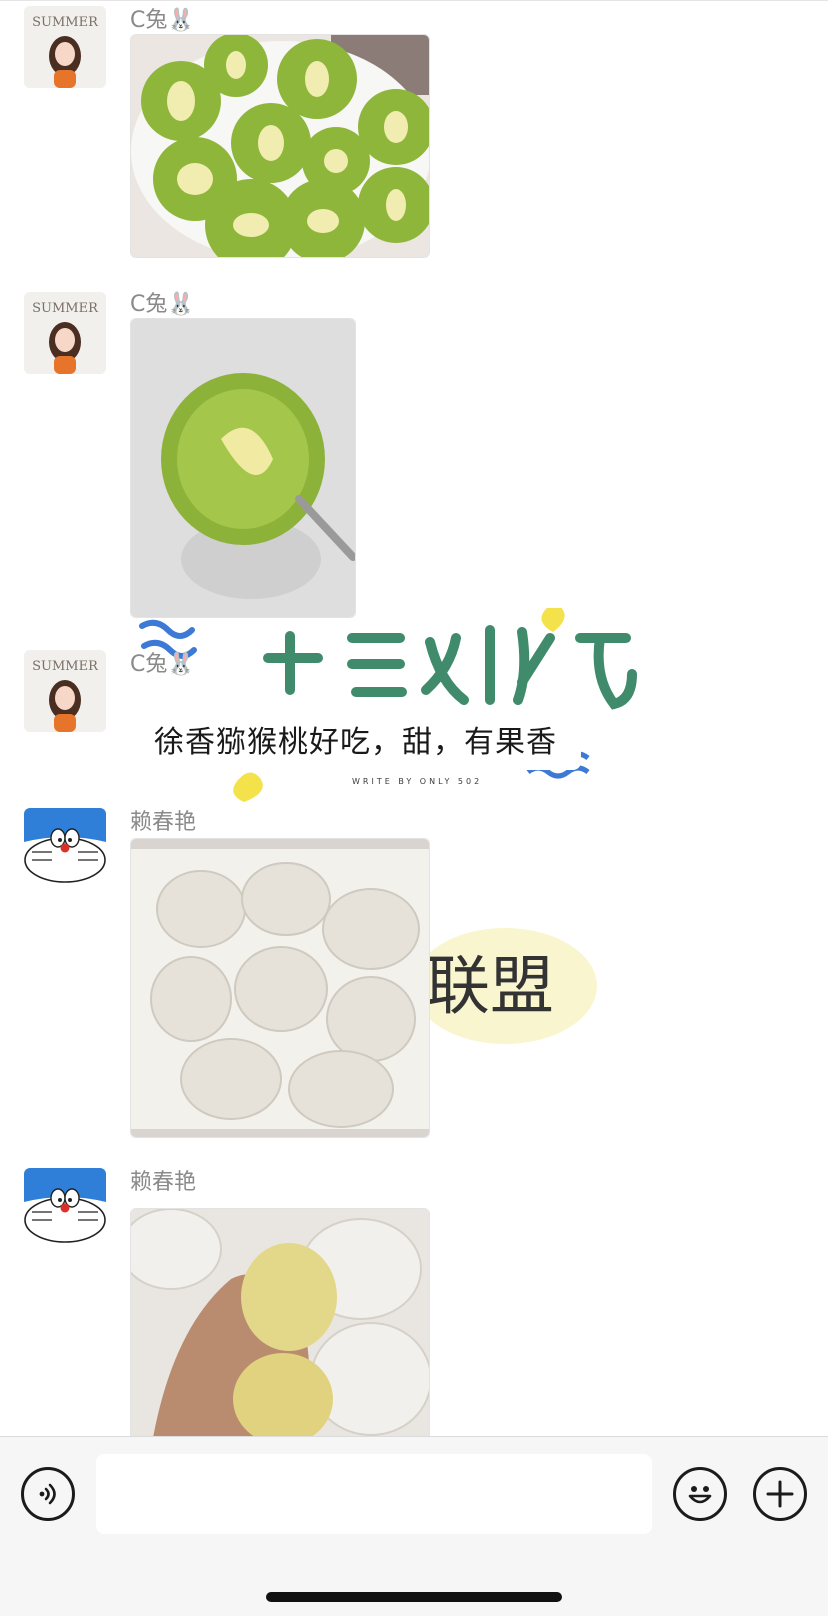 The width and height of the screenshot is (828, 1616). I want to click on text-message-bubble: 徐香猕猴桃好吃，甜，有果香, so click(355, 739).